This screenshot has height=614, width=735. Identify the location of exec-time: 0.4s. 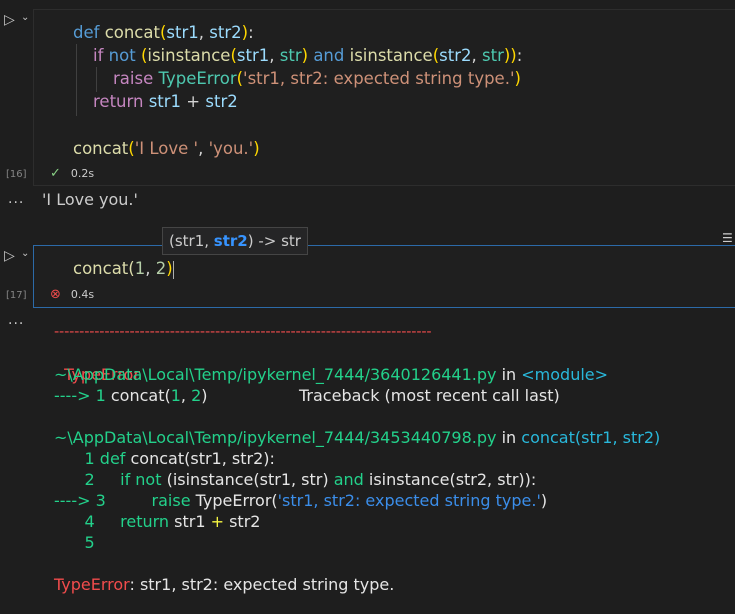
(82, 294).